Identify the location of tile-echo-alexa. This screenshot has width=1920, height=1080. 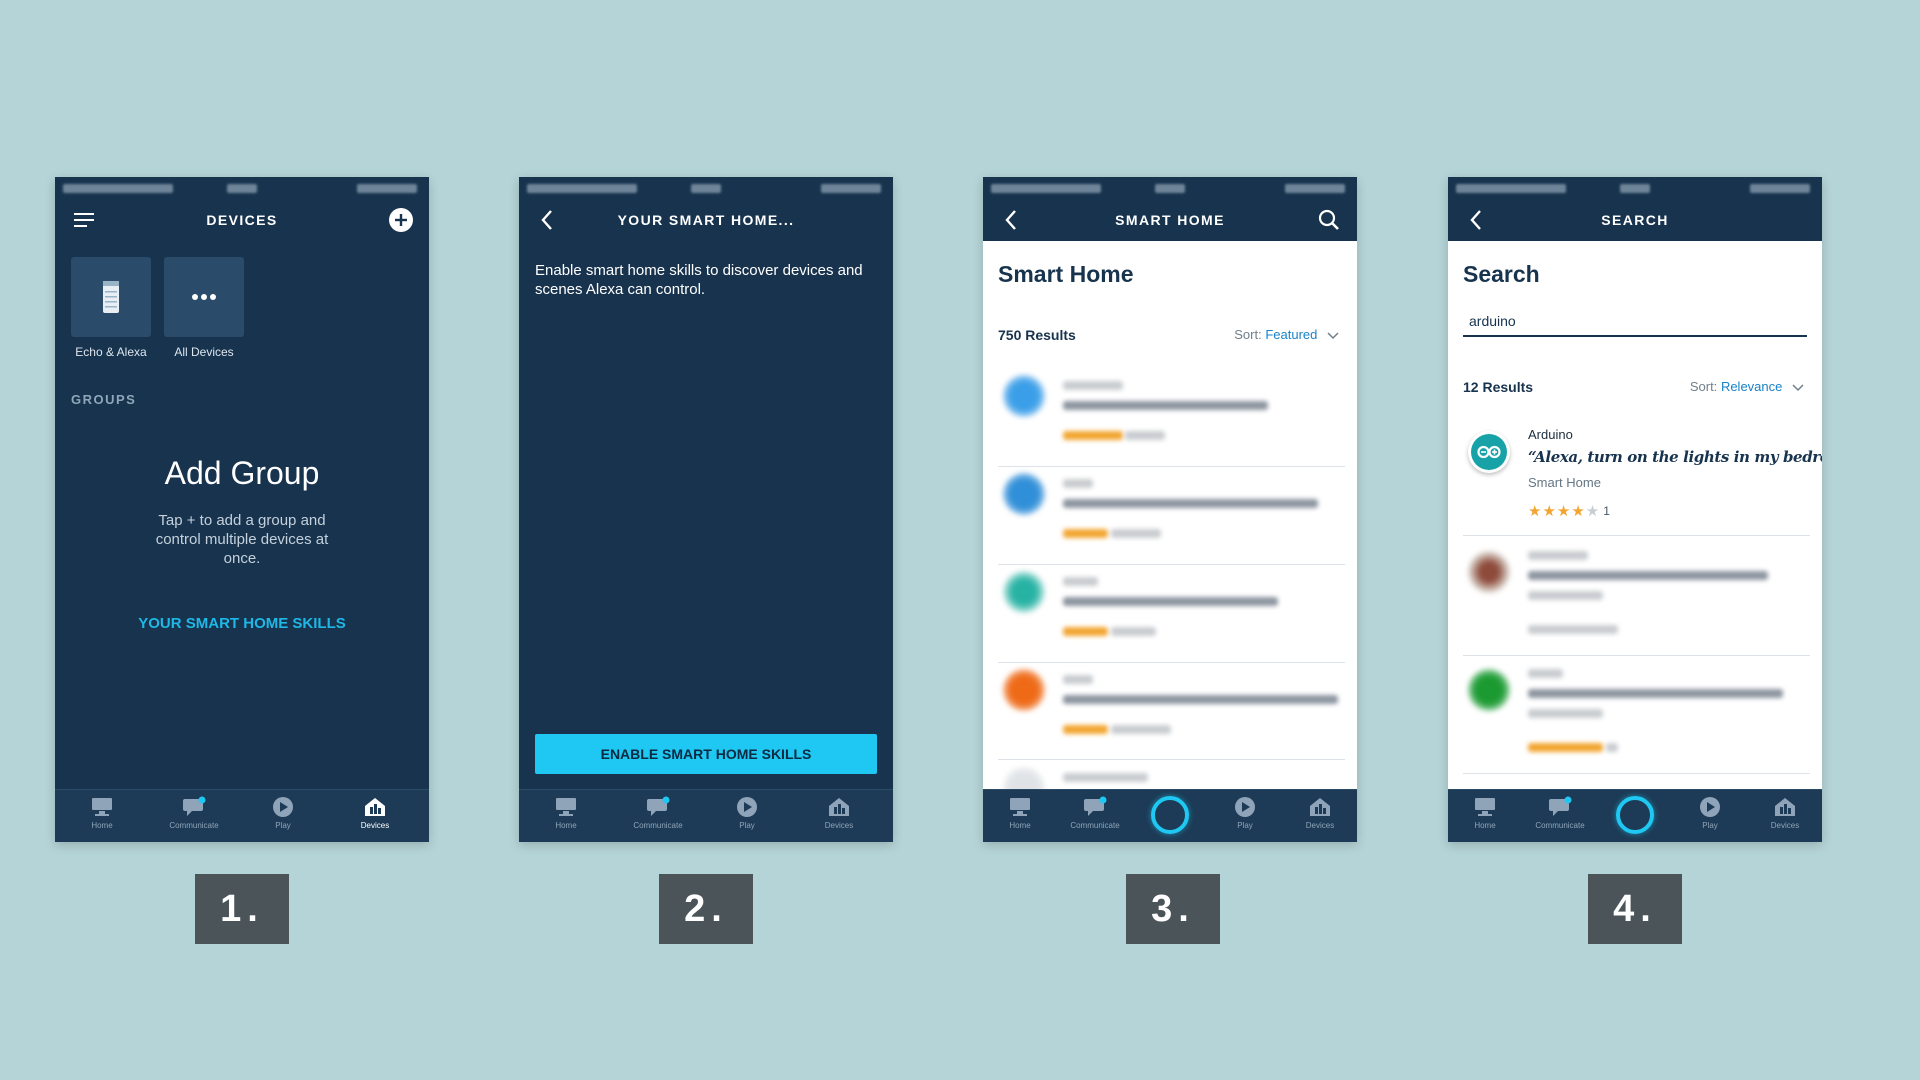
(111, 297).